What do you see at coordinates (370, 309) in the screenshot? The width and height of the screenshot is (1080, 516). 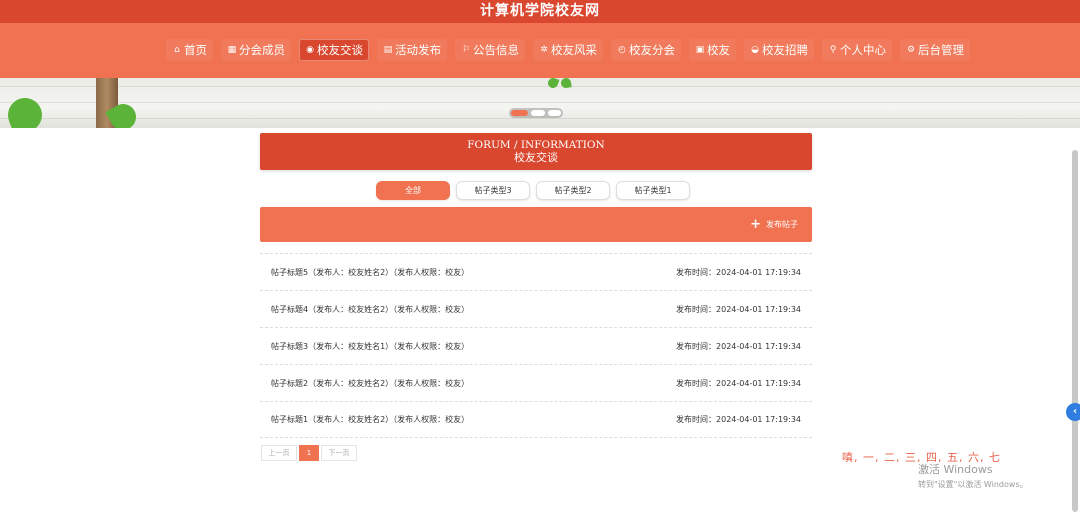 I see `post-title: 帖子标题4（发布人：校友姓名2）（发布人权限：校友）` at bounding box center [370, 309].